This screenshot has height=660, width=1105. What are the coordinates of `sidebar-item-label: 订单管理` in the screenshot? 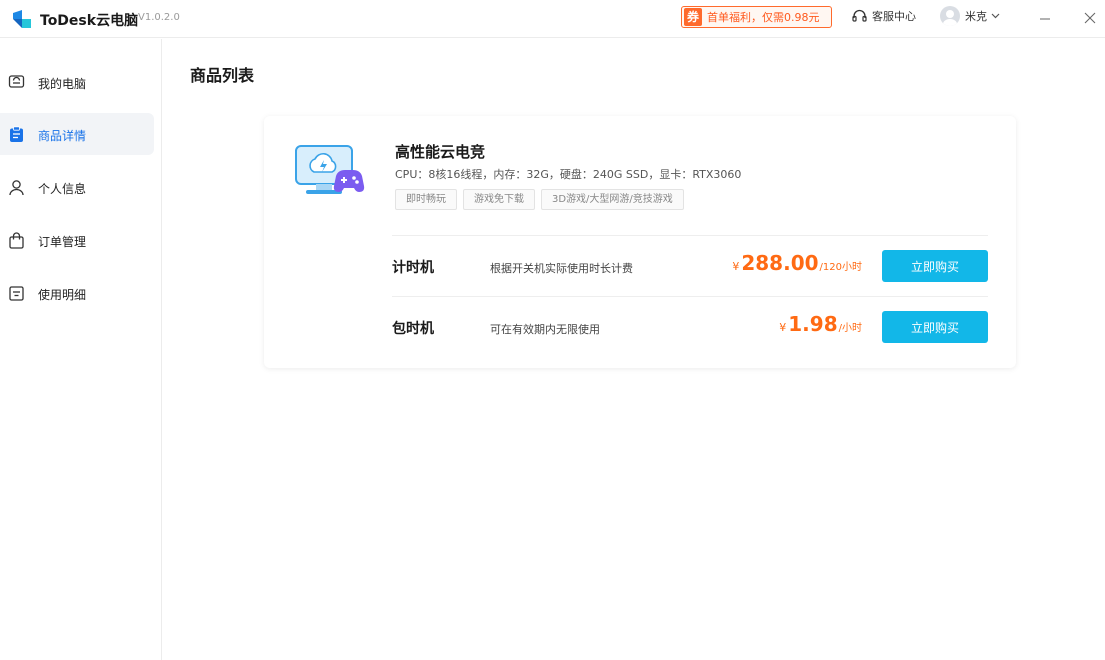 It's located at (62, 242).